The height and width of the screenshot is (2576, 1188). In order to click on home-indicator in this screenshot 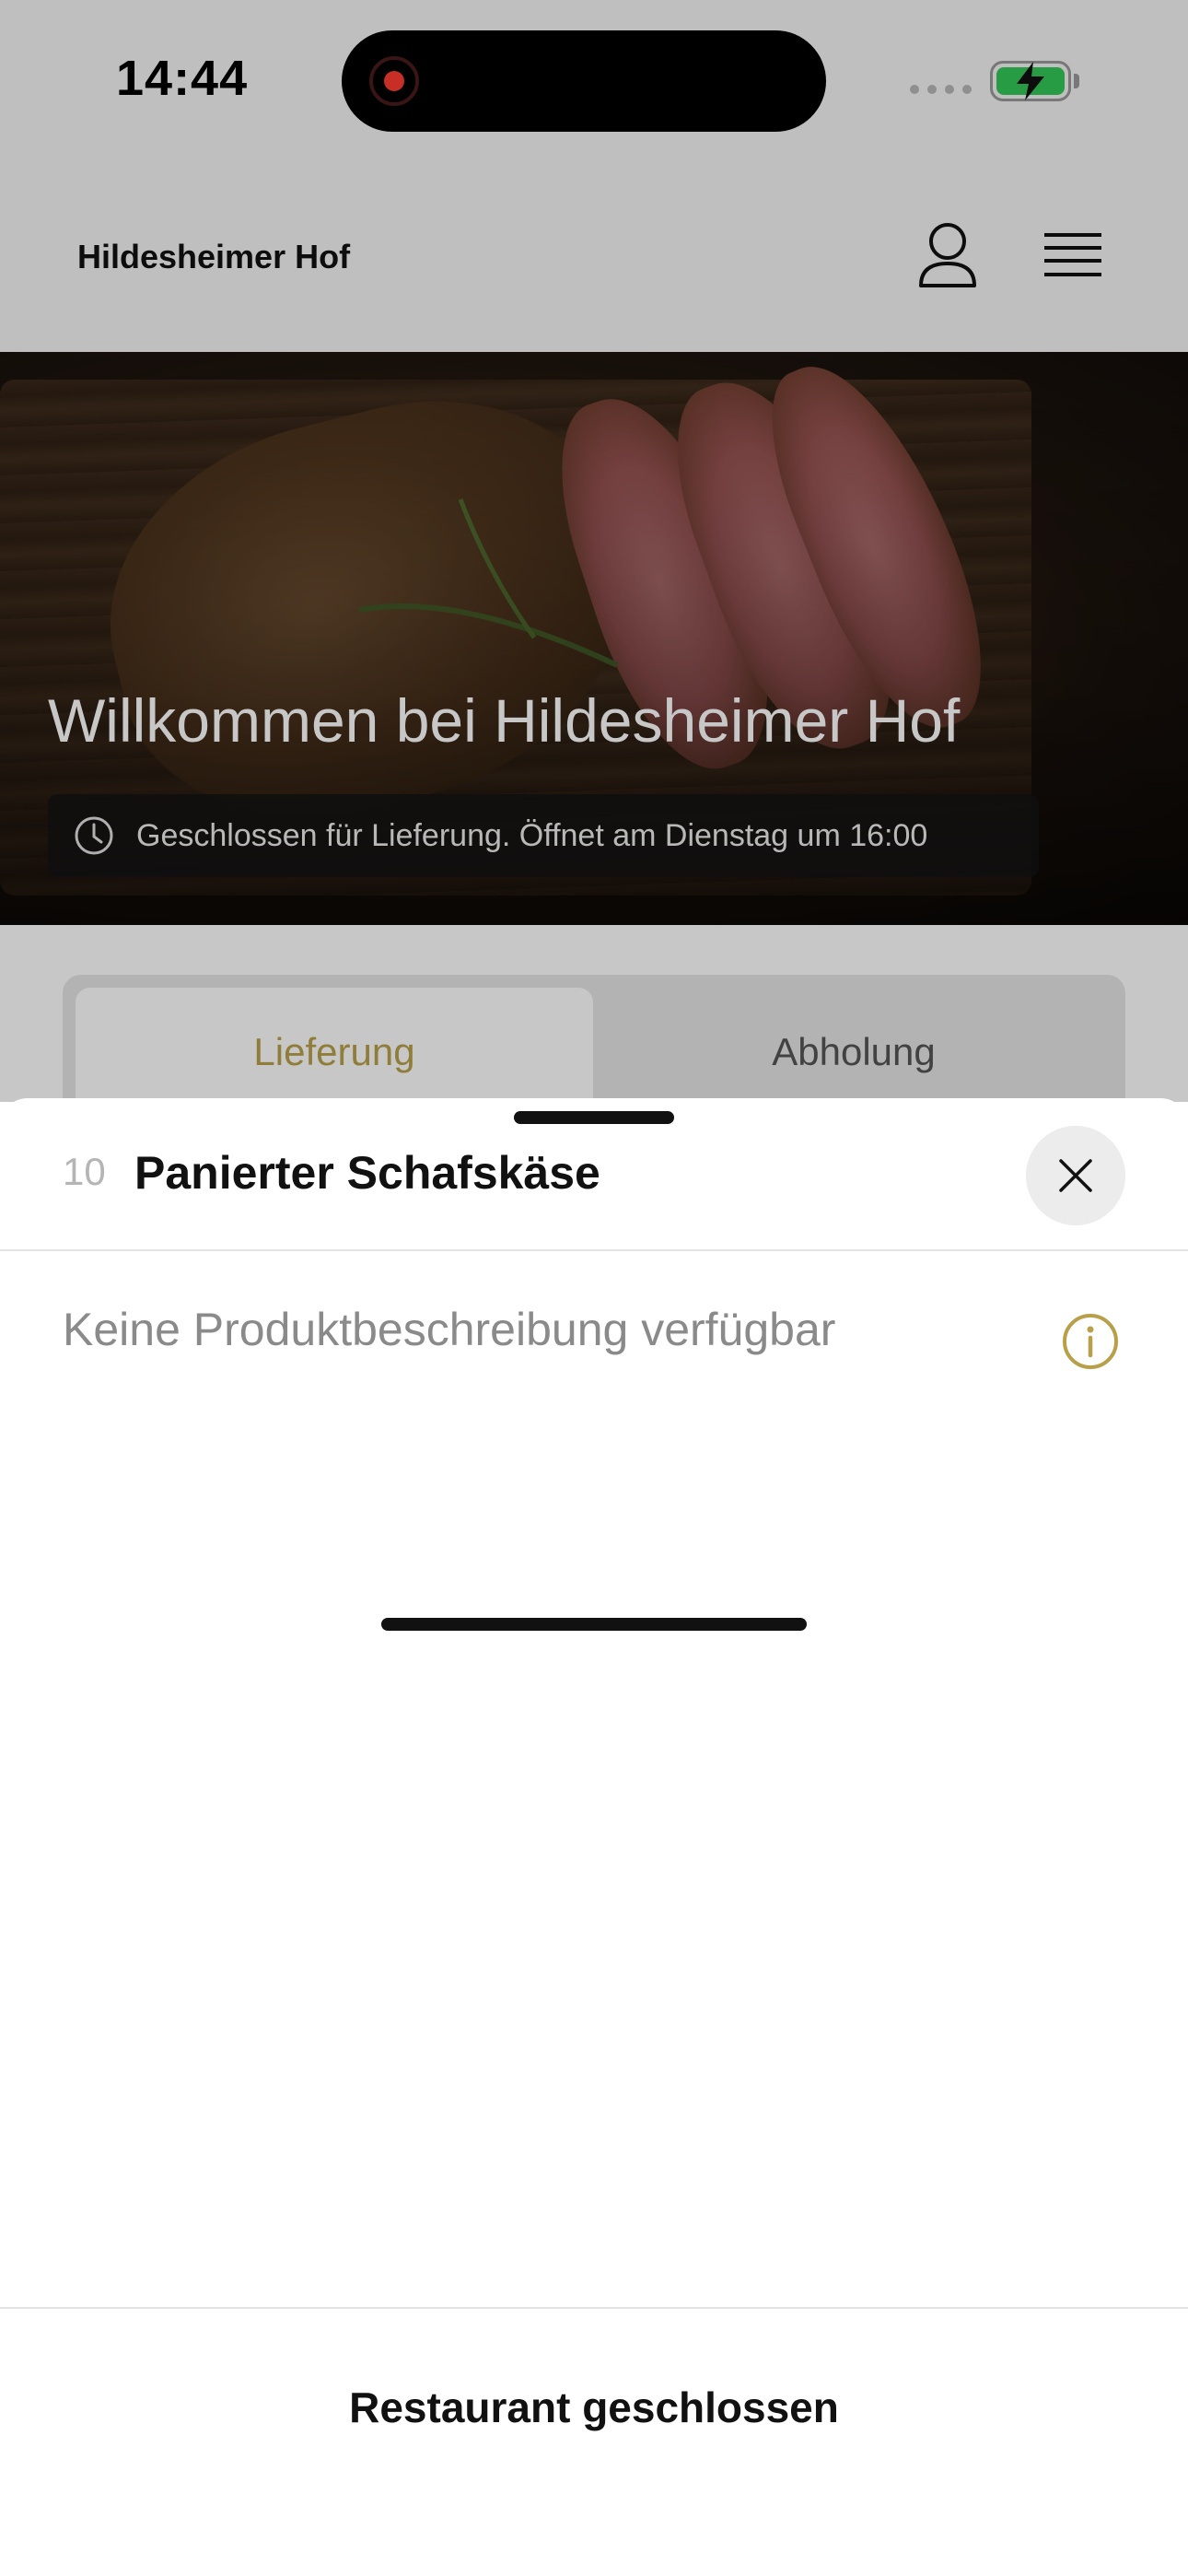, I will do `click(594, 1624)`.